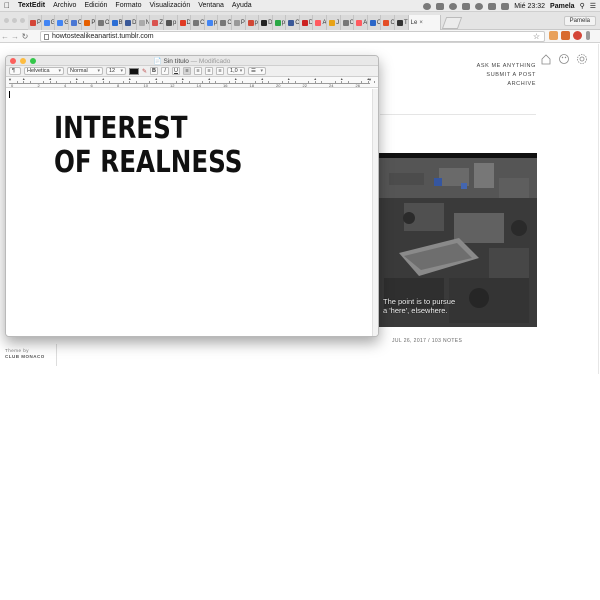 This screenshot has height=600, width=600. Describe the element at coordinates (10, 79) in the screenshot. I see `left-indent-marker-icon: ▼` at that location.